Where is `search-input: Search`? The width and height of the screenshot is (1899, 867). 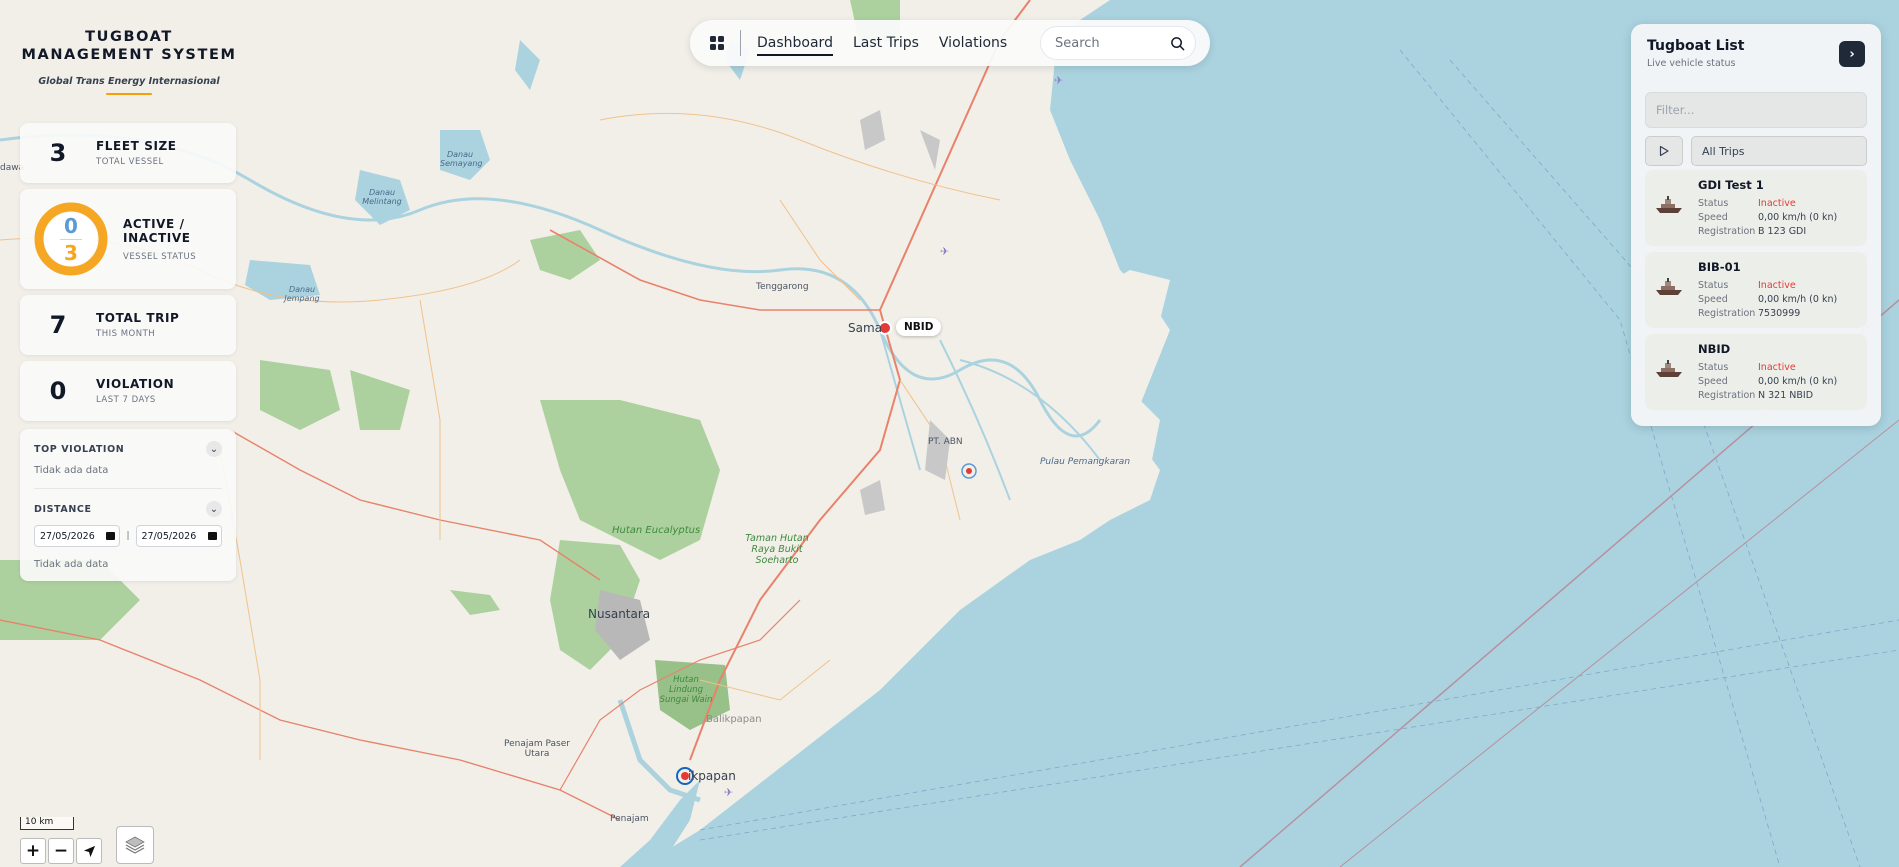
search-input: Search is located at coordinates (1118, 43).